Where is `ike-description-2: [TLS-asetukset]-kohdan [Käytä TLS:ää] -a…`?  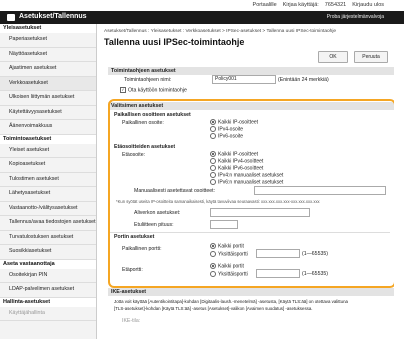
ike-description-2: [TLS-asetukset]-kohdan [Käytä TLS:ää] -a… is located at coordinates (213, 308).